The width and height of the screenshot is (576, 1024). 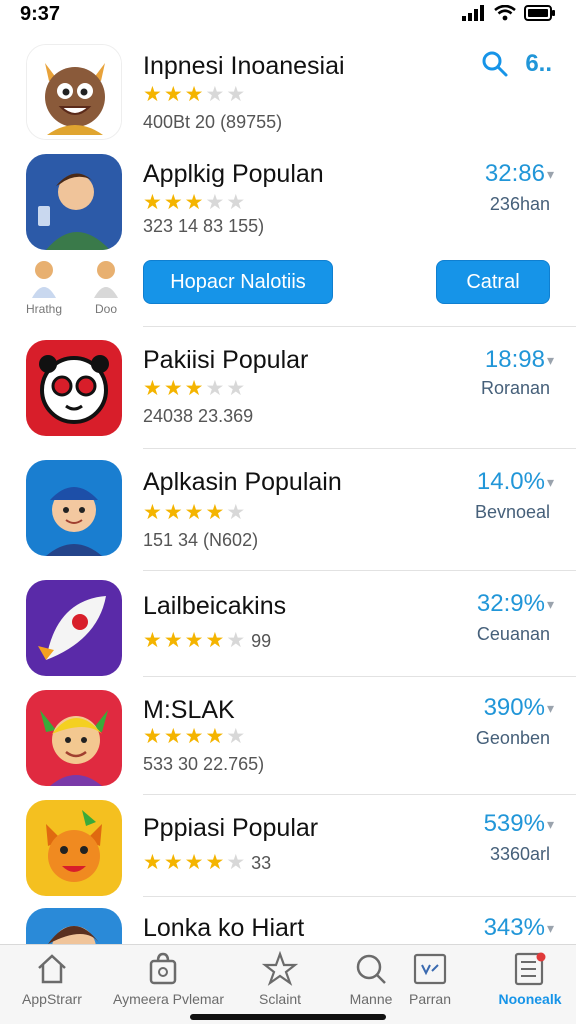 What do you see at coordinates (224, 928) in the screenshot?
I see `app-title: Lonka ko Hiart` at bounding box center [224, 928].